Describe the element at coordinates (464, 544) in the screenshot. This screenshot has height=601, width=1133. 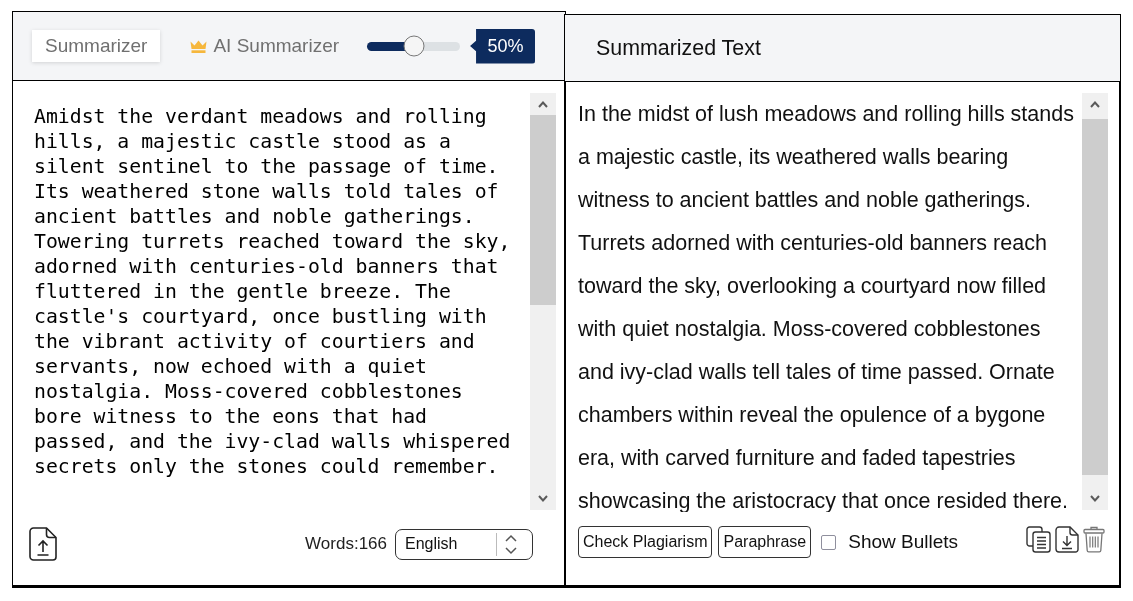
I see `language-select: English` at that location.